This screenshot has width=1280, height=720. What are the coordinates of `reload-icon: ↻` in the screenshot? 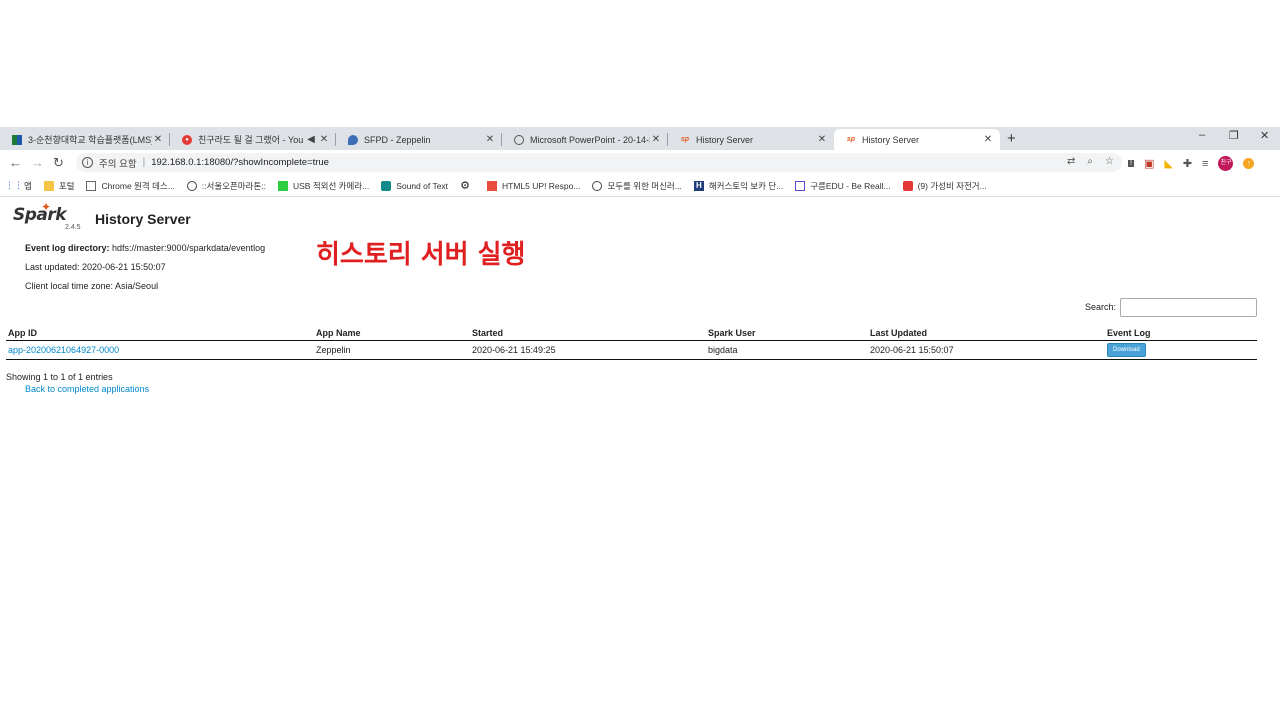 It's located at (58, 163).